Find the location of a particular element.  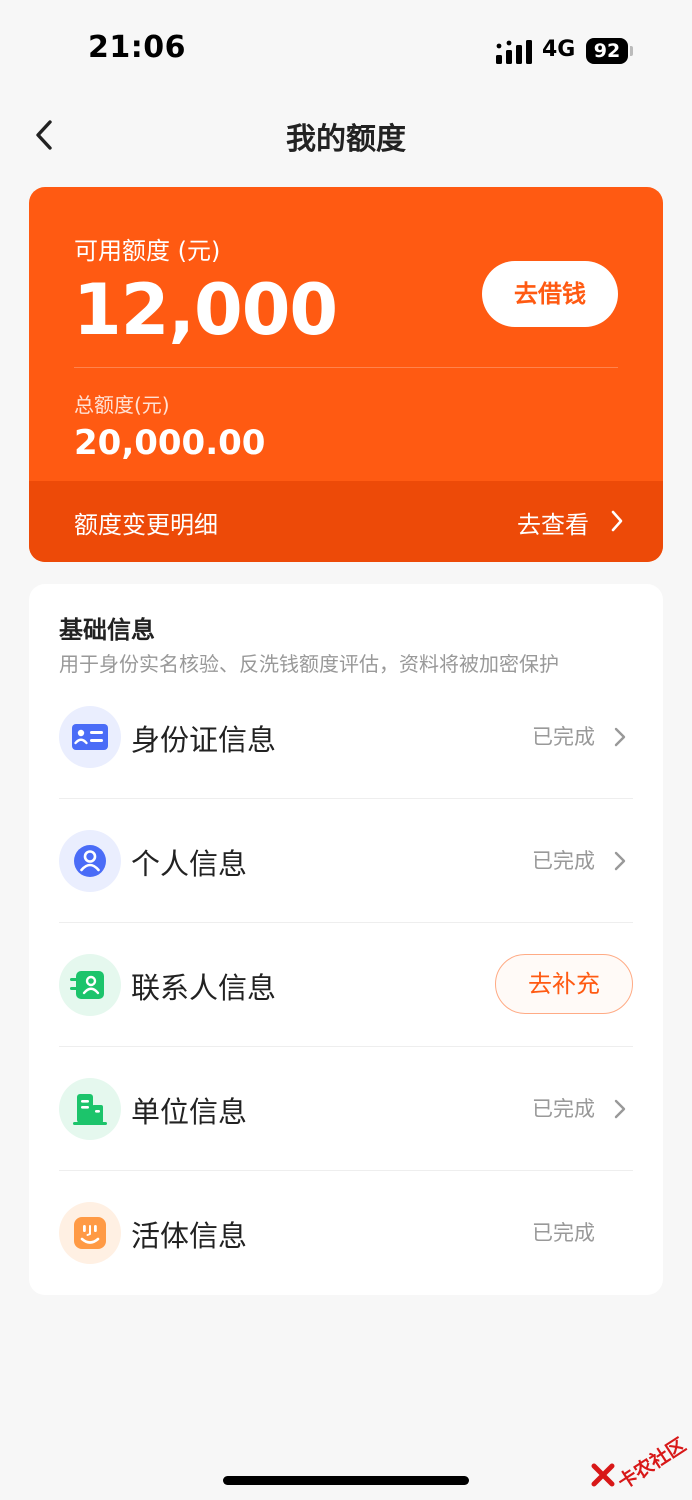

credit-change-detail-row: 额度变更明细 去查看 is located at coordinates (346, 521).